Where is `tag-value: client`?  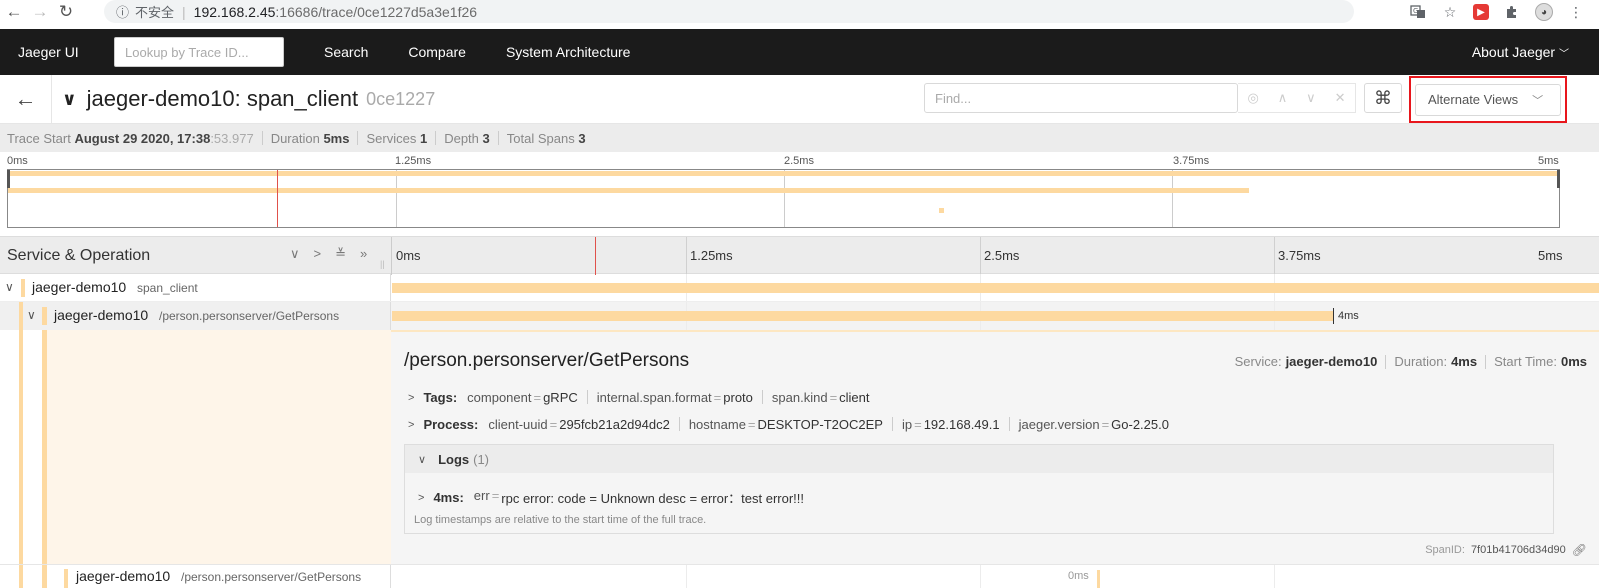 tag-value: client is located at coordinates (854, 397).